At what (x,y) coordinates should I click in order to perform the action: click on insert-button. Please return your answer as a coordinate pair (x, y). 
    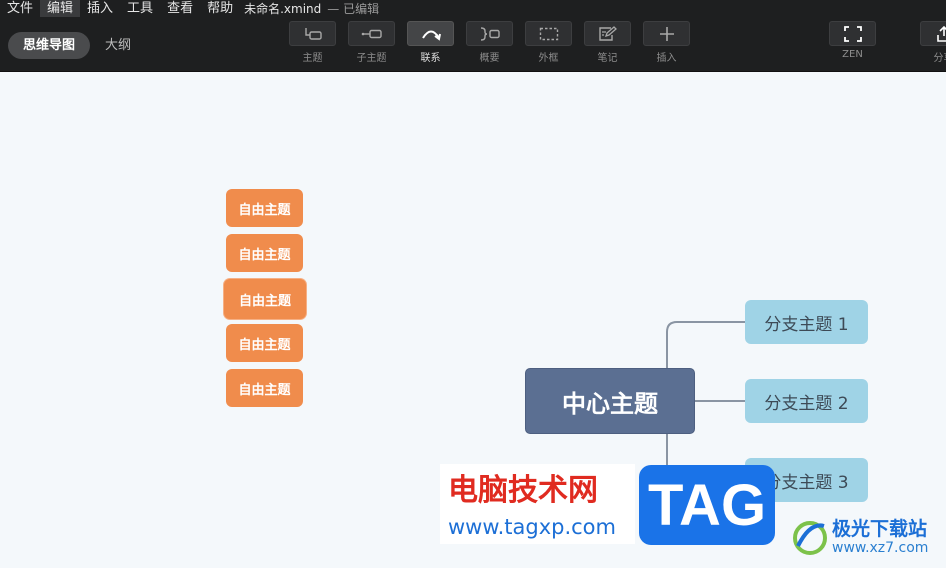
    Looking at the image, I should click on (666, 33).